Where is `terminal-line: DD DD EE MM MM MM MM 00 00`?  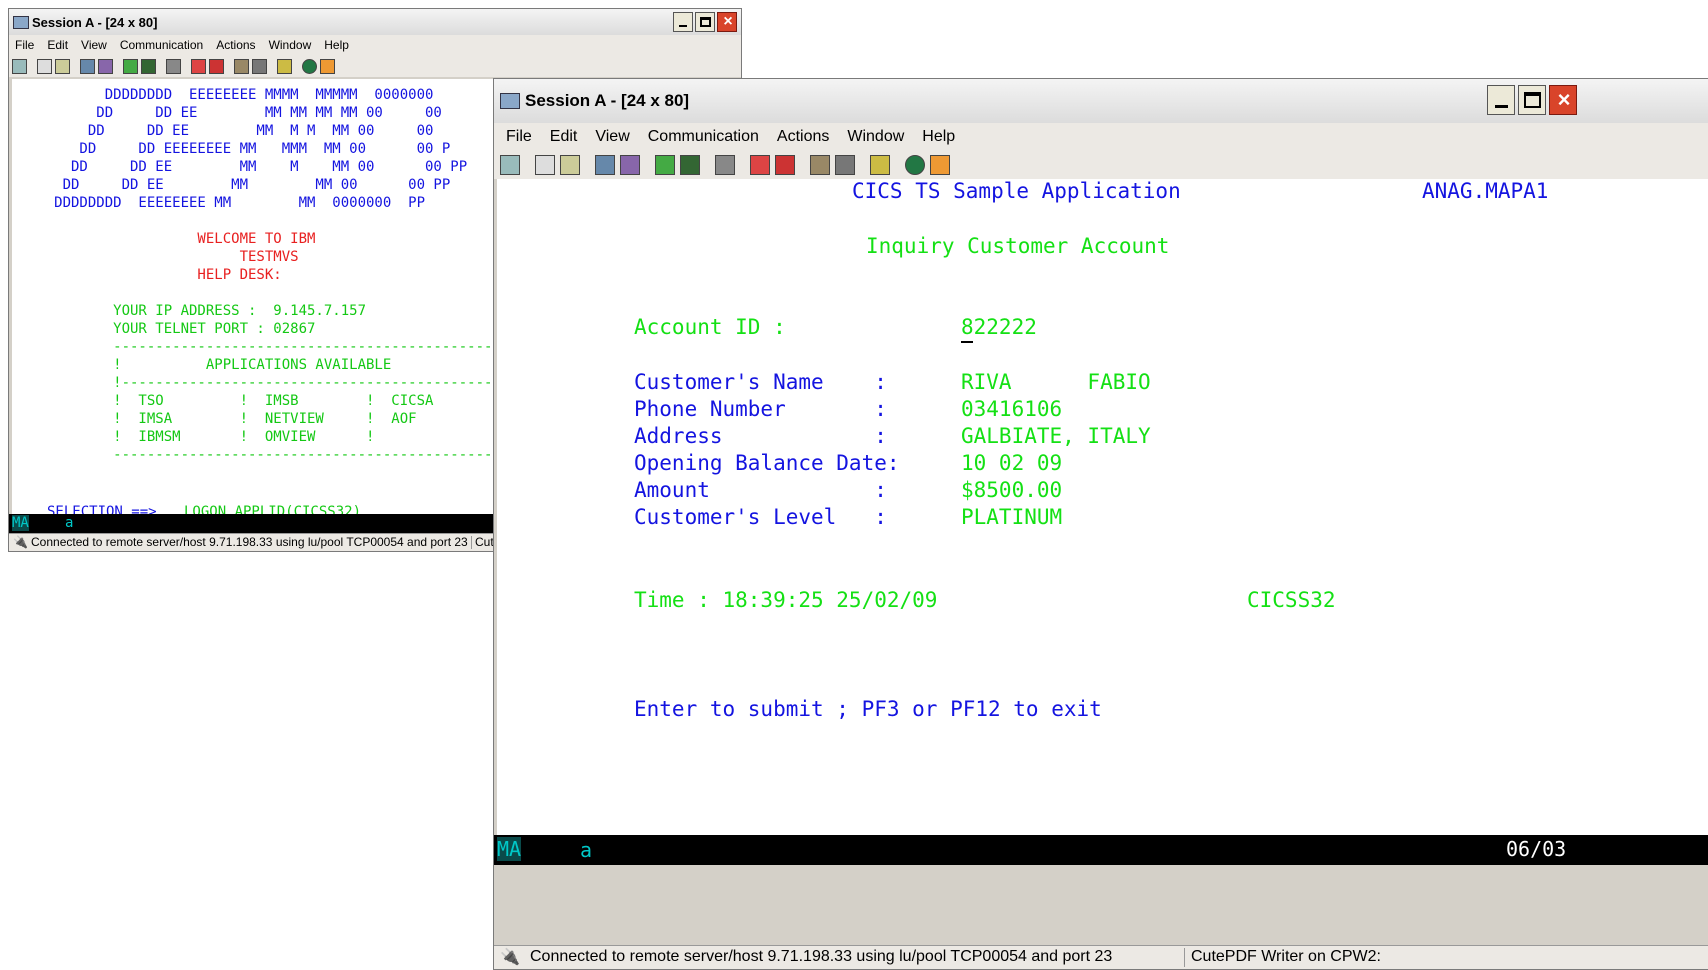 terminal-line: DD DD EE MM MM MM MM 00 00 is located at coordinates (227, 113).